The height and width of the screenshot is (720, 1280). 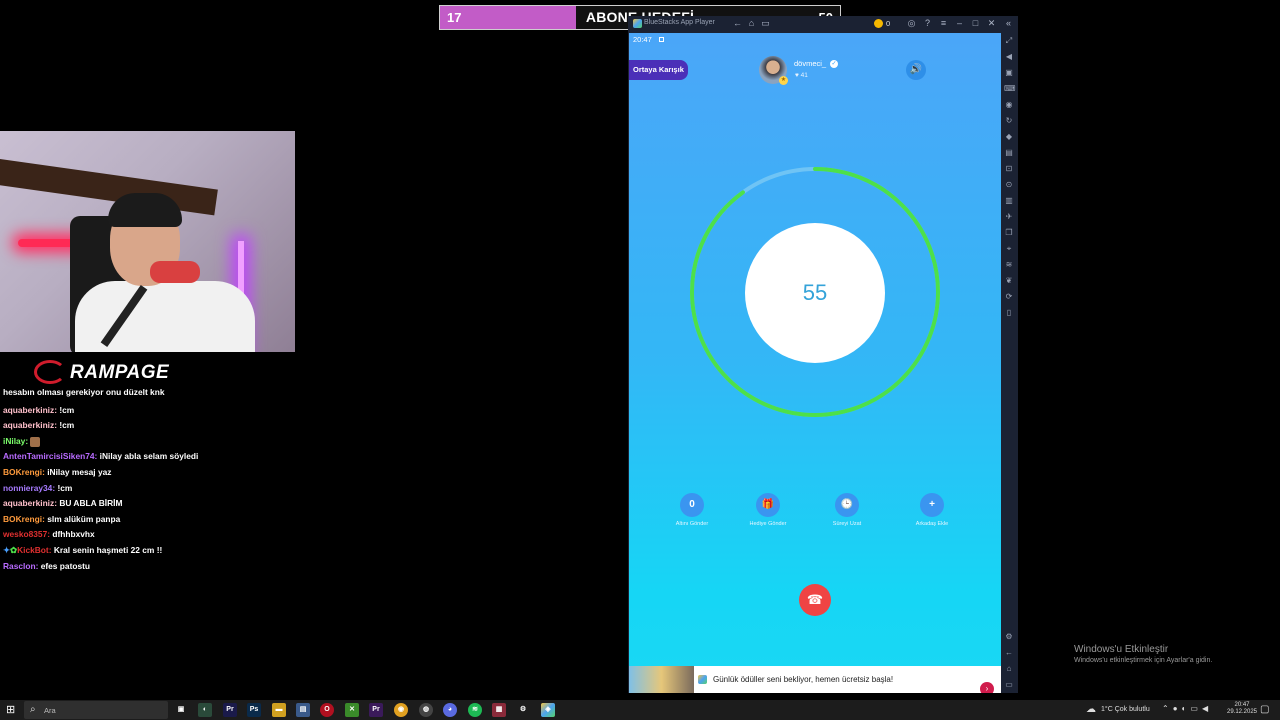 I want to click on active-app-icon: ▦, so click(x=499, y=710).